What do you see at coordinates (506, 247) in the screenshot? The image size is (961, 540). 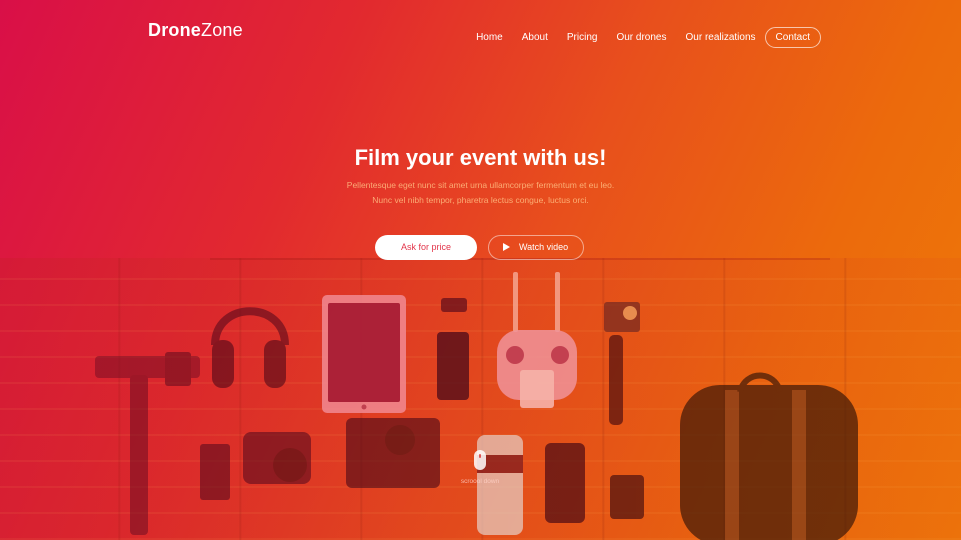 I see `play-icon` at bounding box center [506, 247].